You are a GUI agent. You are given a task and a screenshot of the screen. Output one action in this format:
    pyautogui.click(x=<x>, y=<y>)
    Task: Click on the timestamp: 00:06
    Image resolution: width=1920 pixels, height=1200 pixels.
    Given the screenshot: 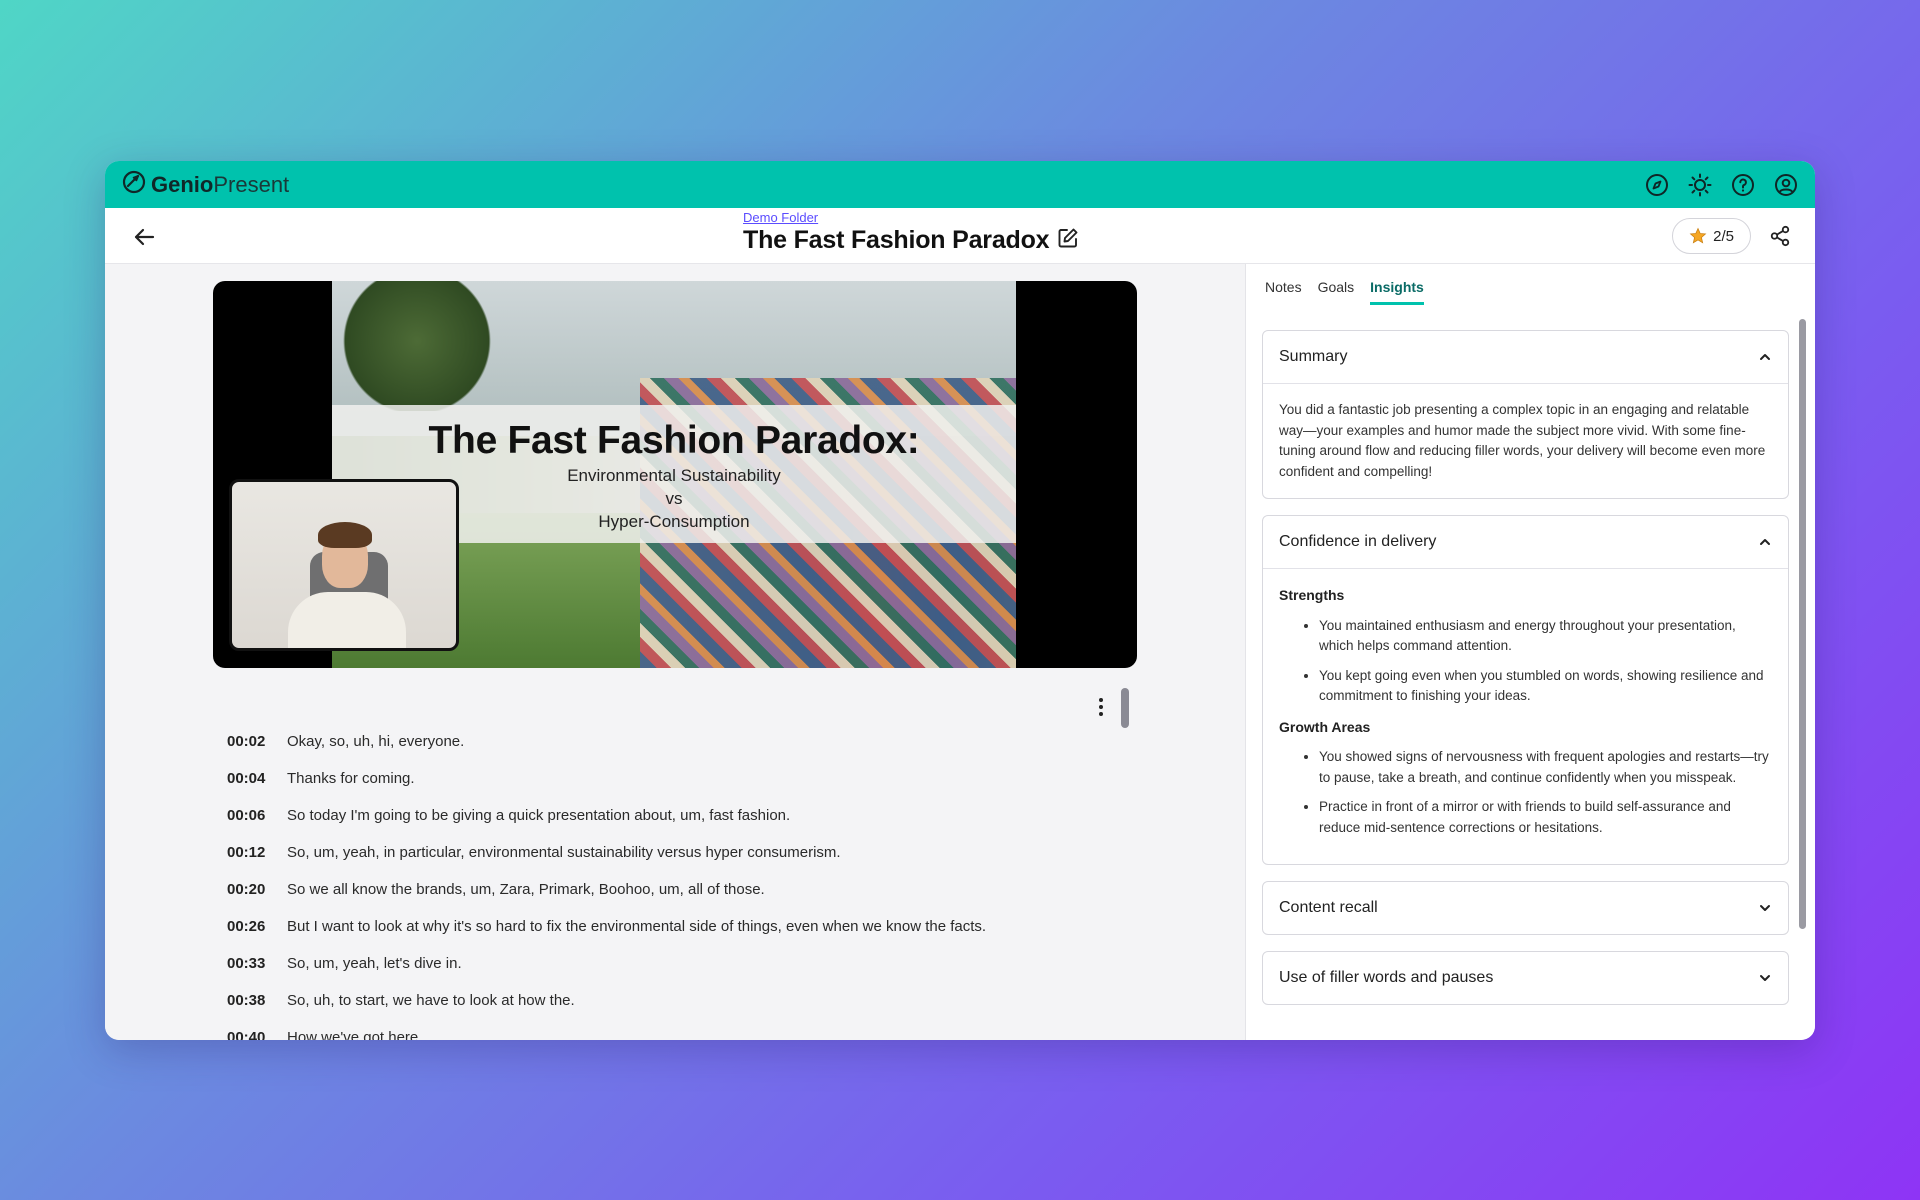 What is the action you would take?
    pyautogui.click(x=246, y=815)
    